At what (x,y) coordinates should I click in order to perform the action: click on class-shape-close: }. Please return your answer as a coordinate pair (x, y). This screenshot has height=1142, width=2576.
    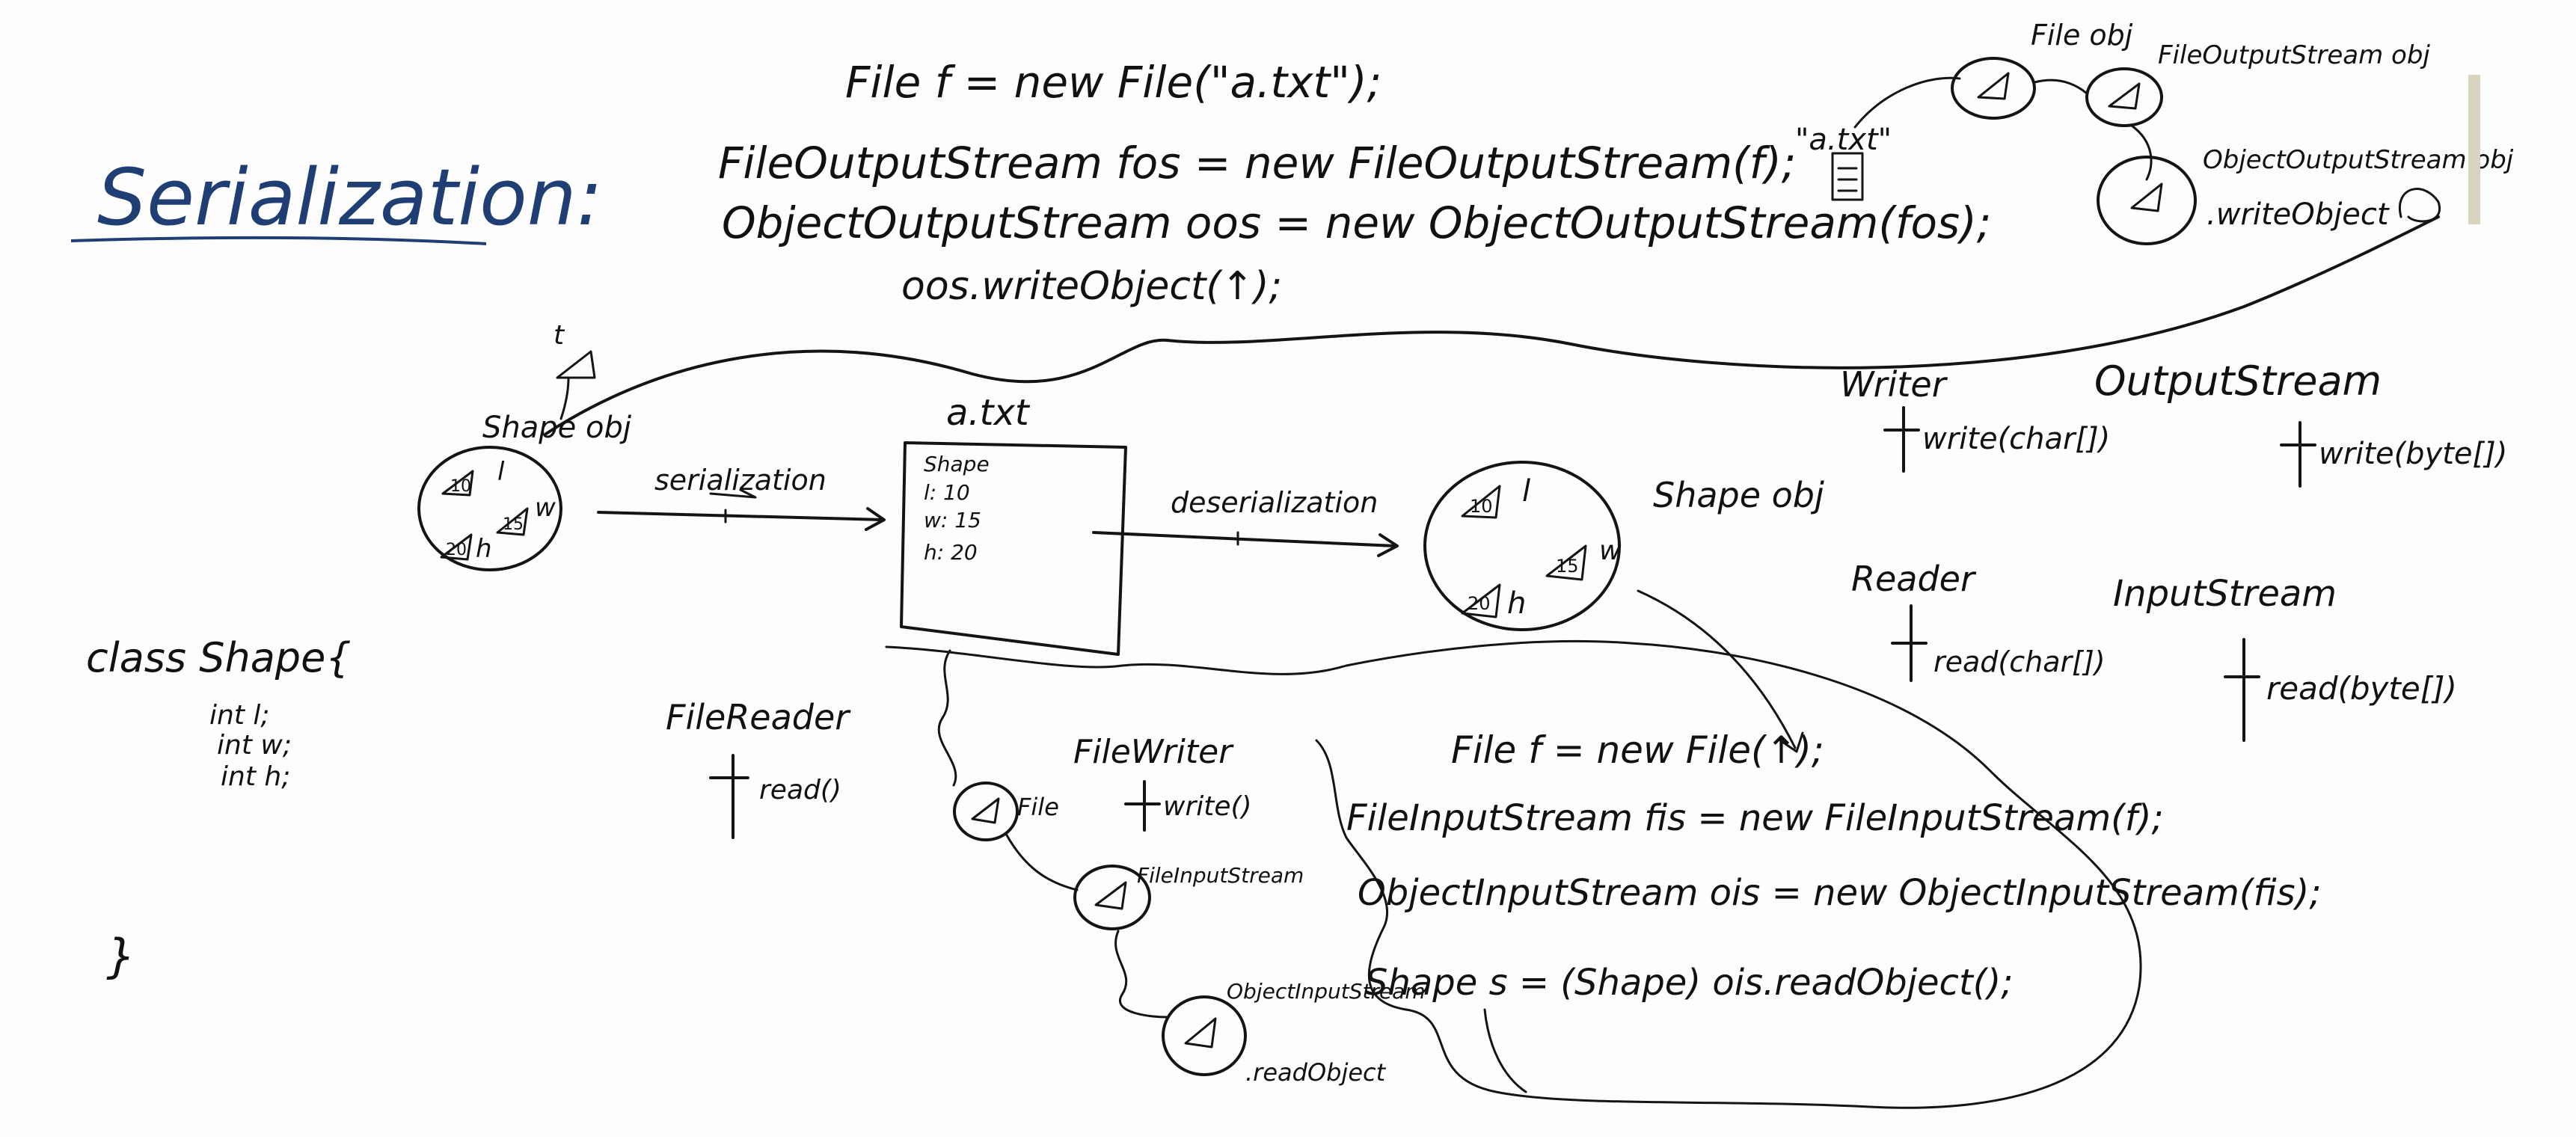
    Looking at the image, I should click on (120, 956).